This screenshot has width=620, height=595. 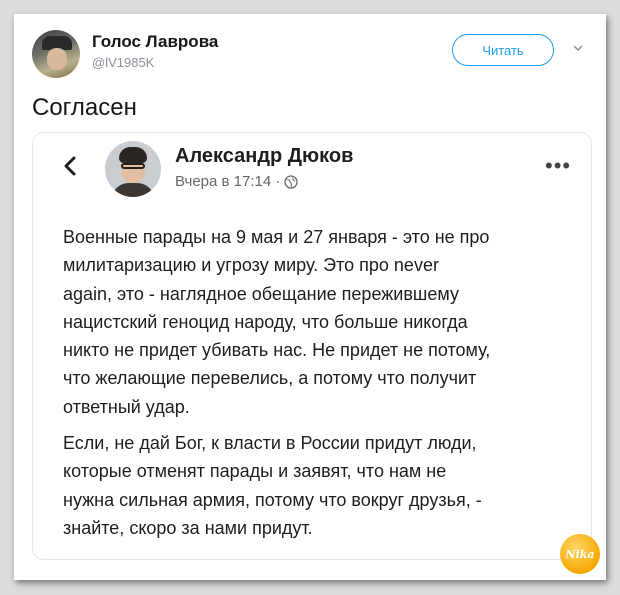 What do you see at coordinates (578, 48) in the screenshot?
I see `chevron-down-icon` at bounding box center [578, 48].